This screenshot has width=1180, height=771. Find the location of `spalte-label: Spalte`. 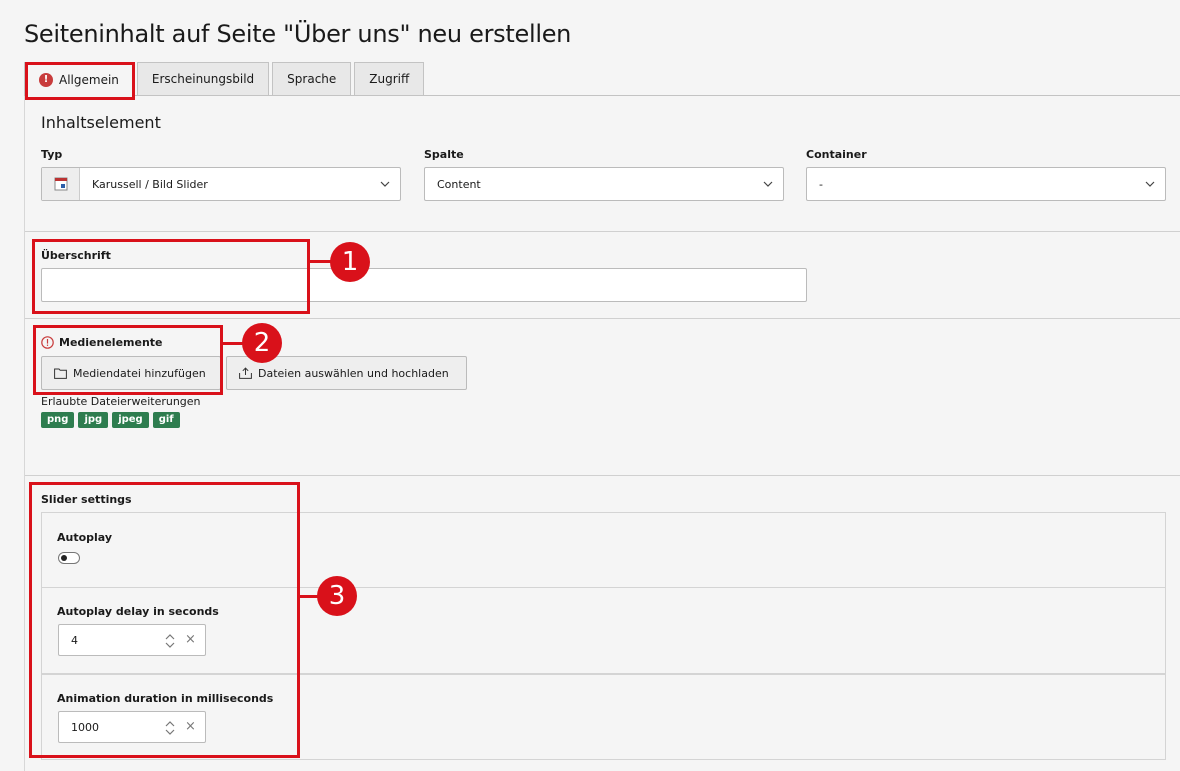

spalte-label: Spalte is located at coordinates (444, 154).